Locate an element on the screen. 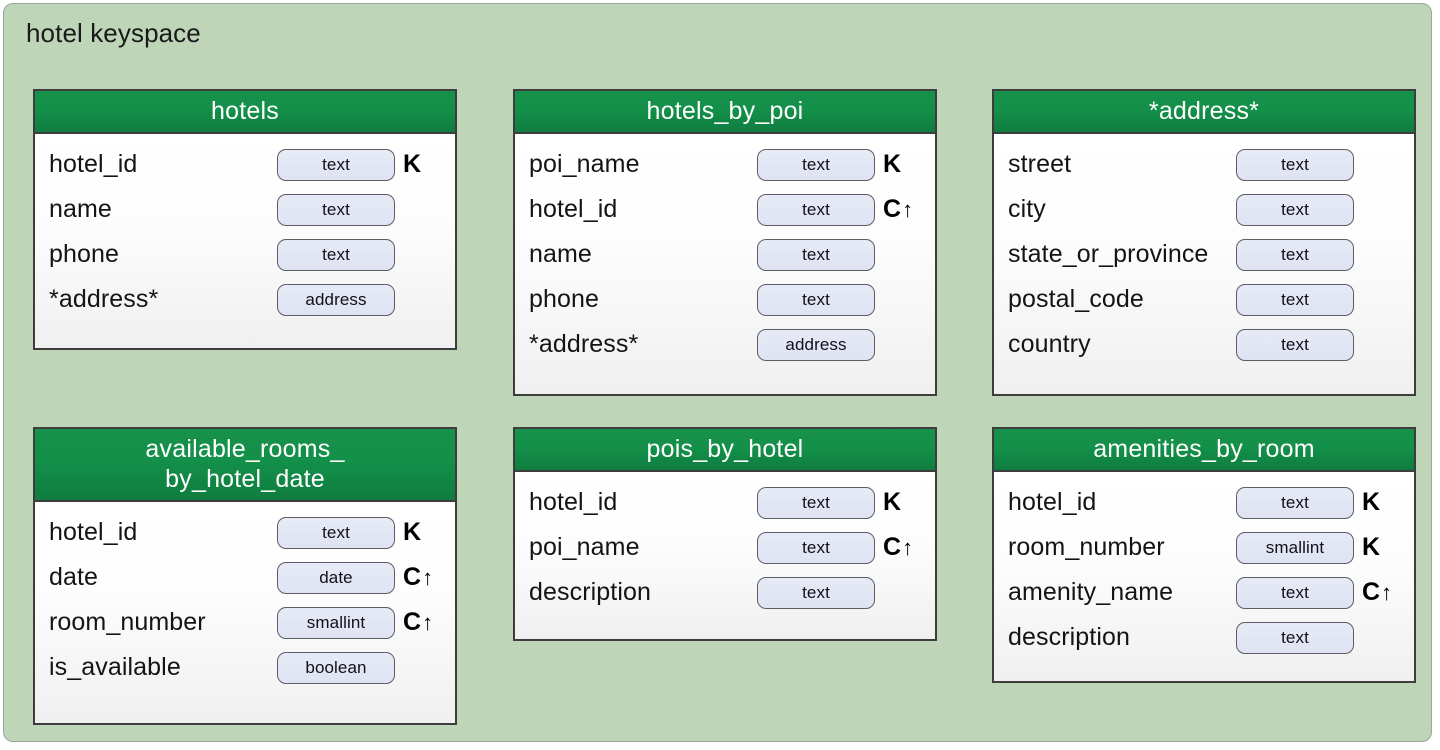 The height and width of the screenshot is (750, 1440). field-row: poi_name text K is located at coordinates (727, 164).